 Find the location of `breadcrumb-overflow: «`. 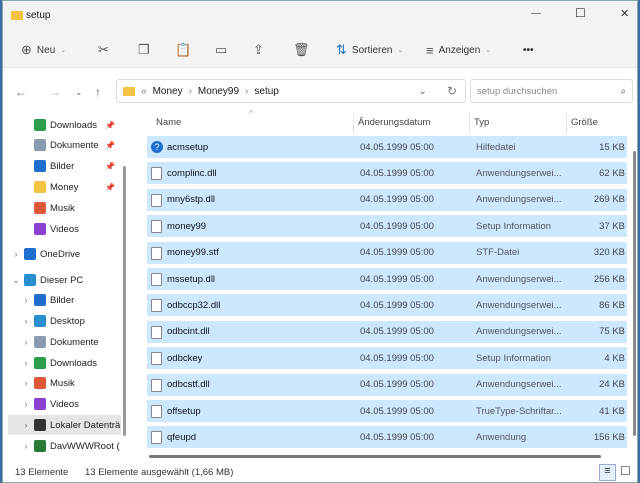

breadcrumb-overflow: « is located at coordinates (144, 91).